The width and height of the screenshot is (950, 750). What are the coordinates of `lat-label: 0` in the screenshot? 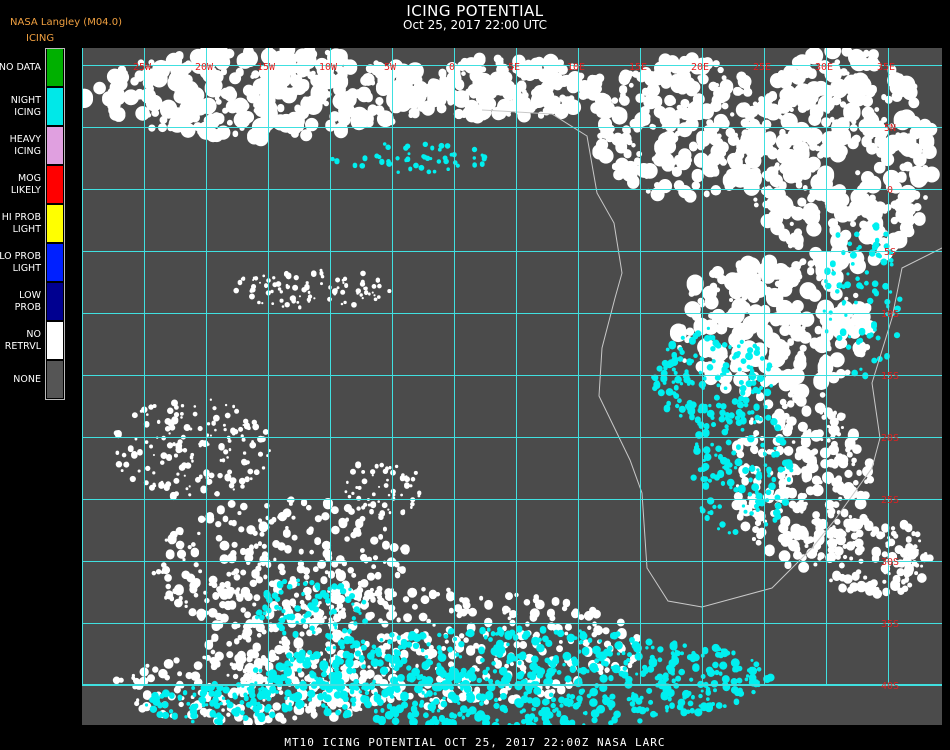 It's located at (890, 190).